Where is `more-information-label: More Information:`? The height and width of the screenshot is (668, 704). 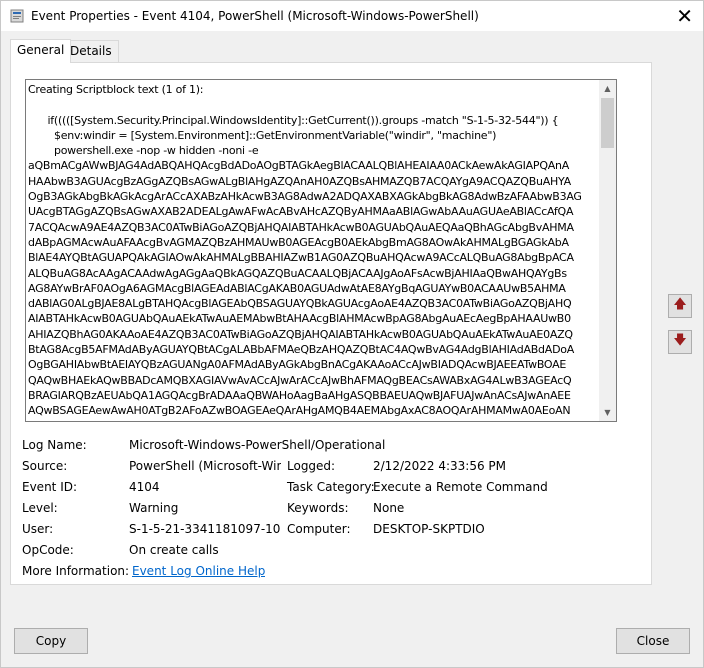
more-information-label: More Information: is located at coordinates (76, 571).